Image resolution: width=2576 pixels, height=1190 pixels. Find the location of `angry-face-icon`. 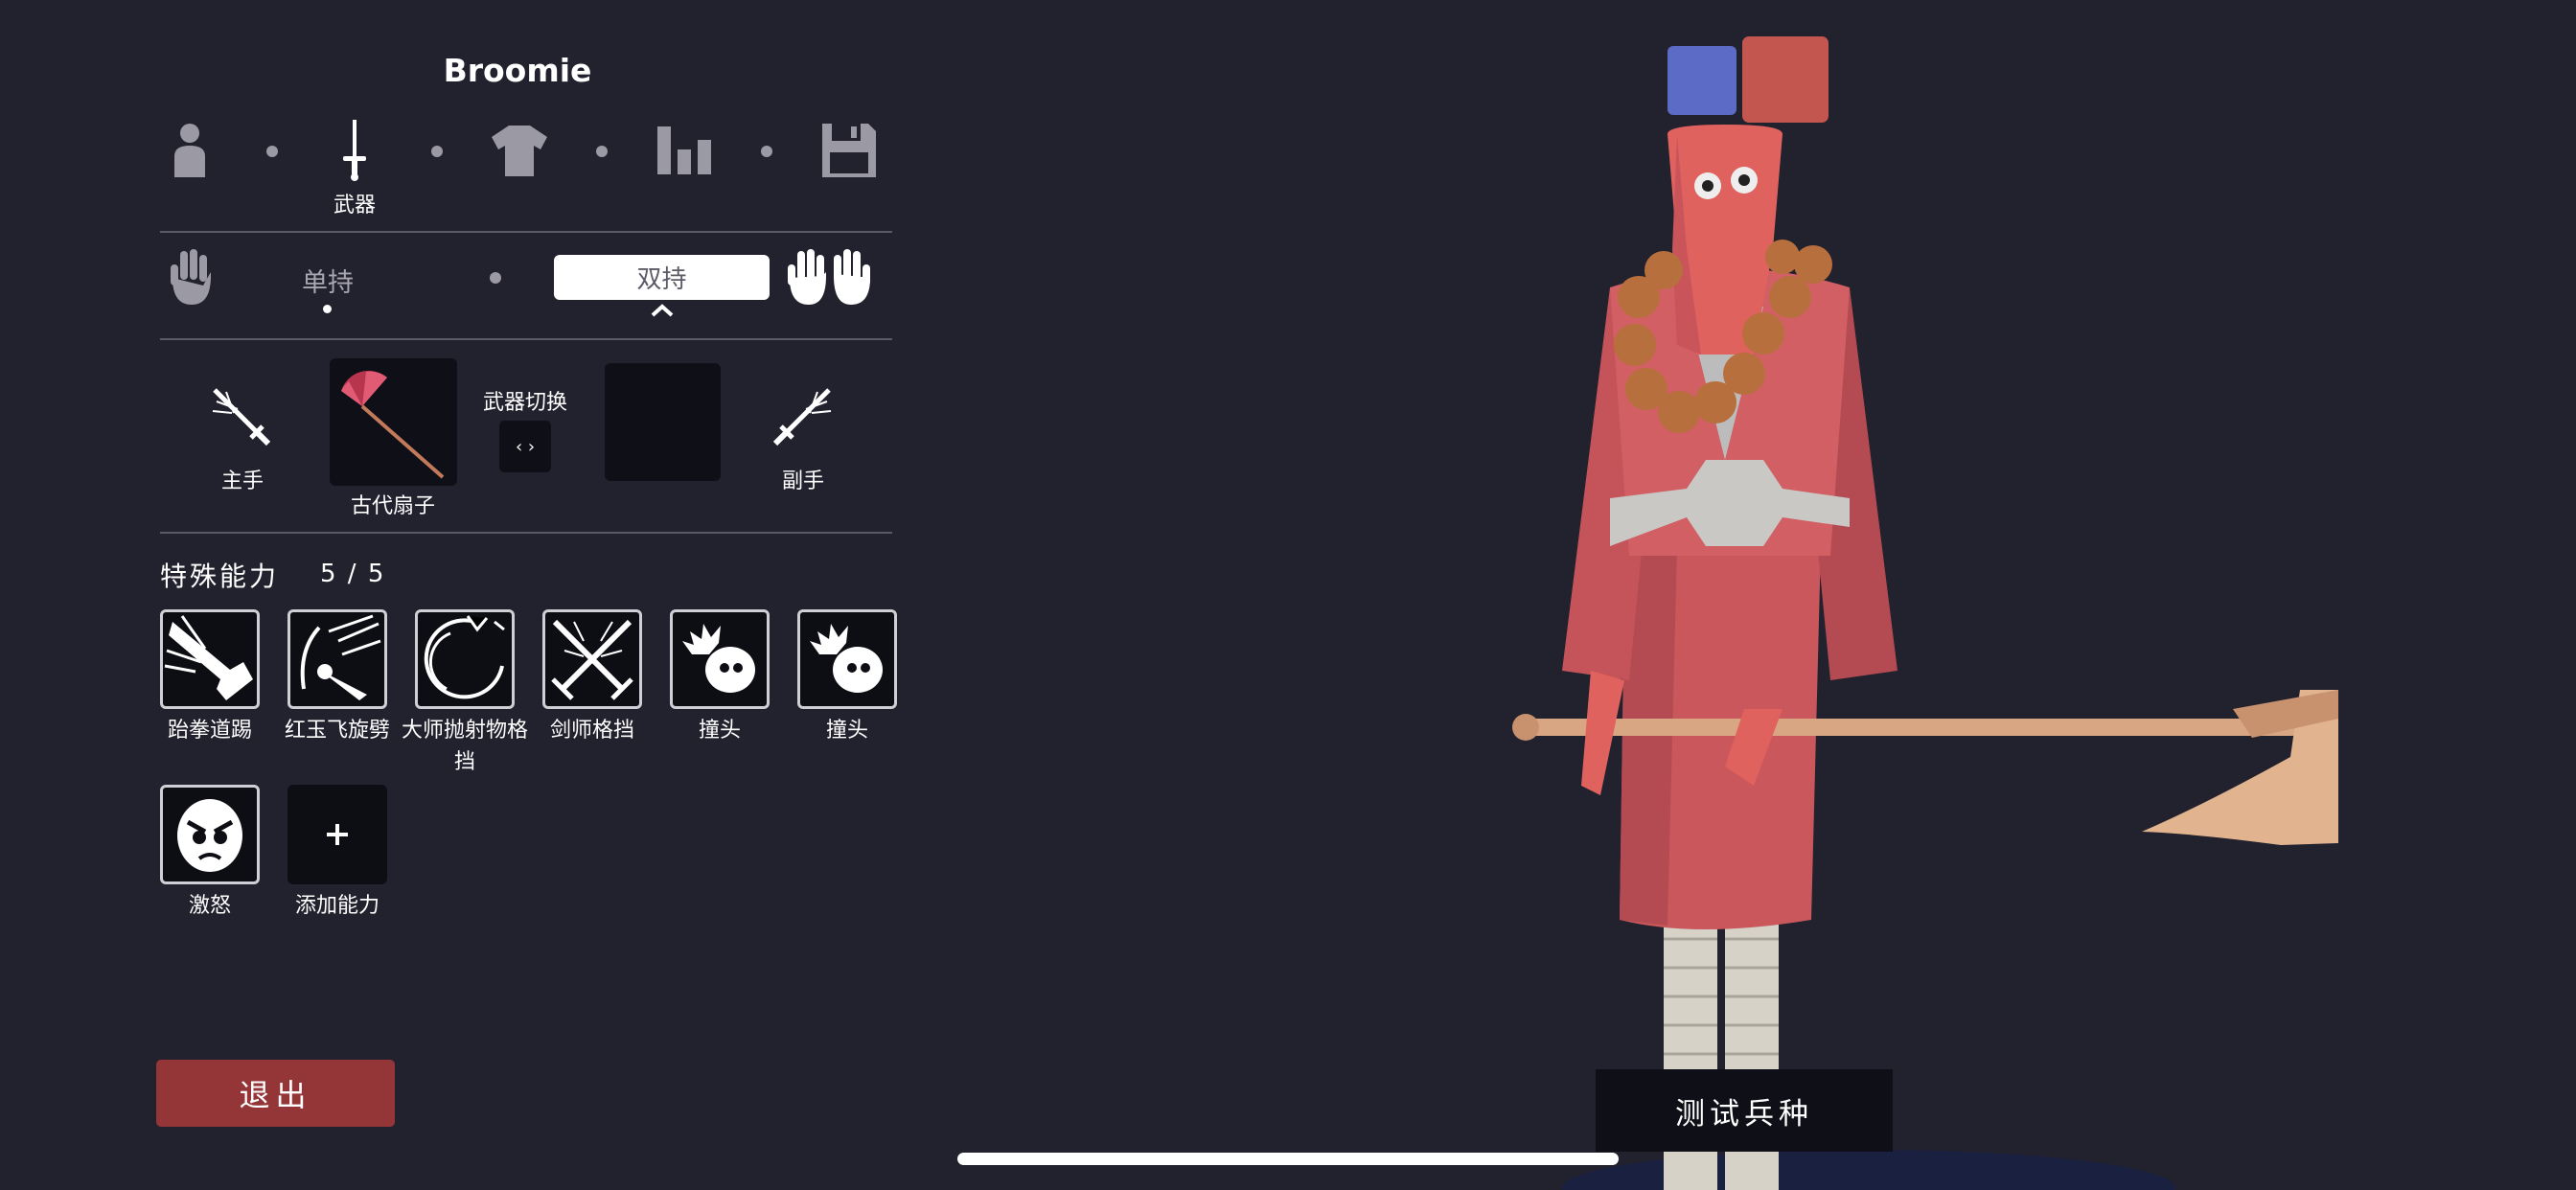

angry-face-icon is located at coordinates (209, 836).